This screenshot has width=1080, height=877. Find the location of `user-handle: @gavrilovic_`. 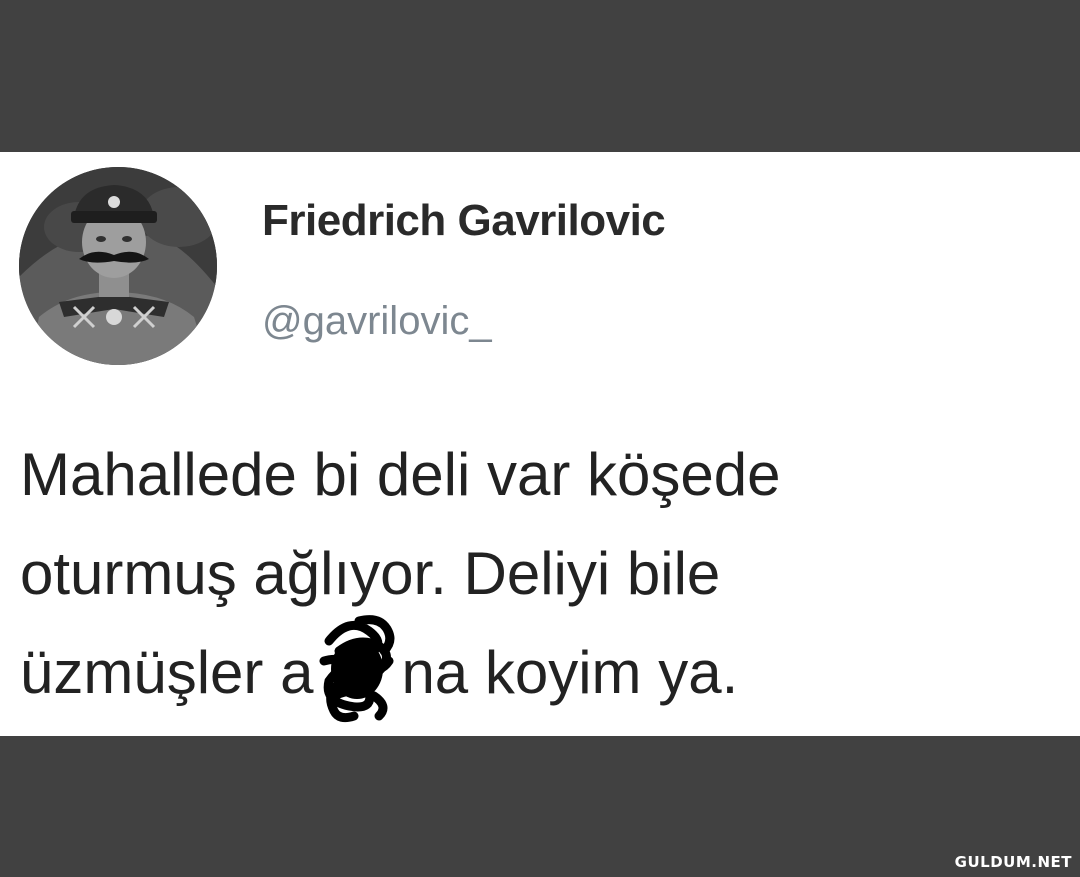

user-handle: @gavrilovic_ is located at coordinates (377, 321).